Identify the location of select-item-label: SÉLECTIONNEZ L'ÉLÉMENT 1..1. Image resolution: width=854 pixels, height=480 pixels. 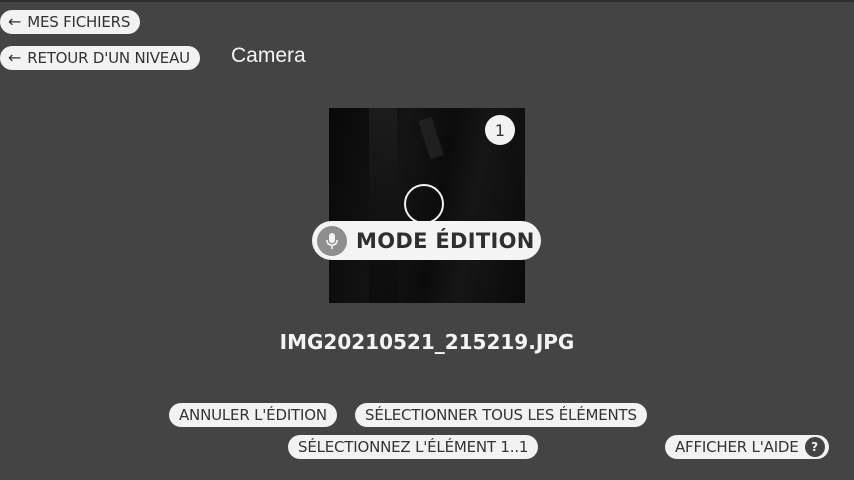
(413, 447).